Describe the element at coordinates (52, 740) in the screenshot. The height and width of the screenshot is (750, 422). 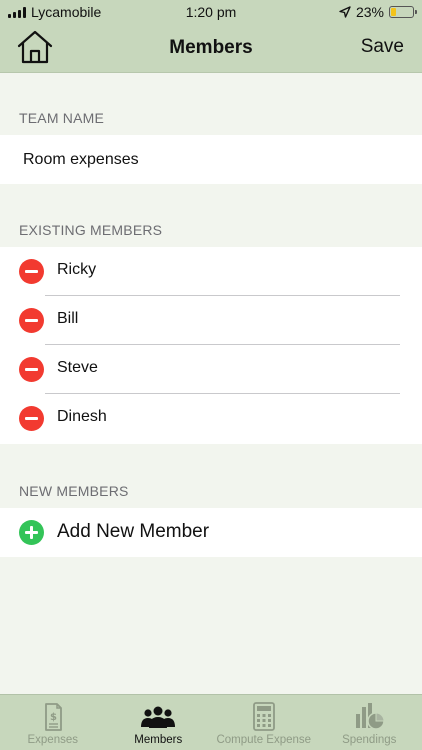
I see `tab-label: Expenses` at that location.